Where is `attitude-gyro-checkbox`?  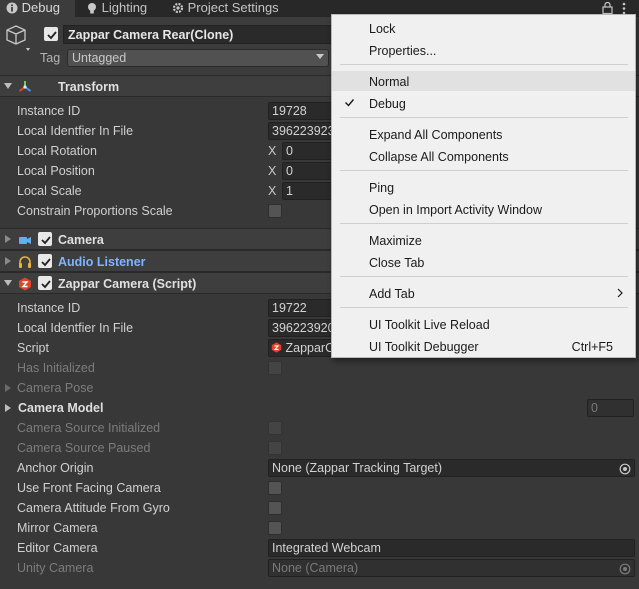 attitude-gyro-checkbox is located at coordinates (275, 508).